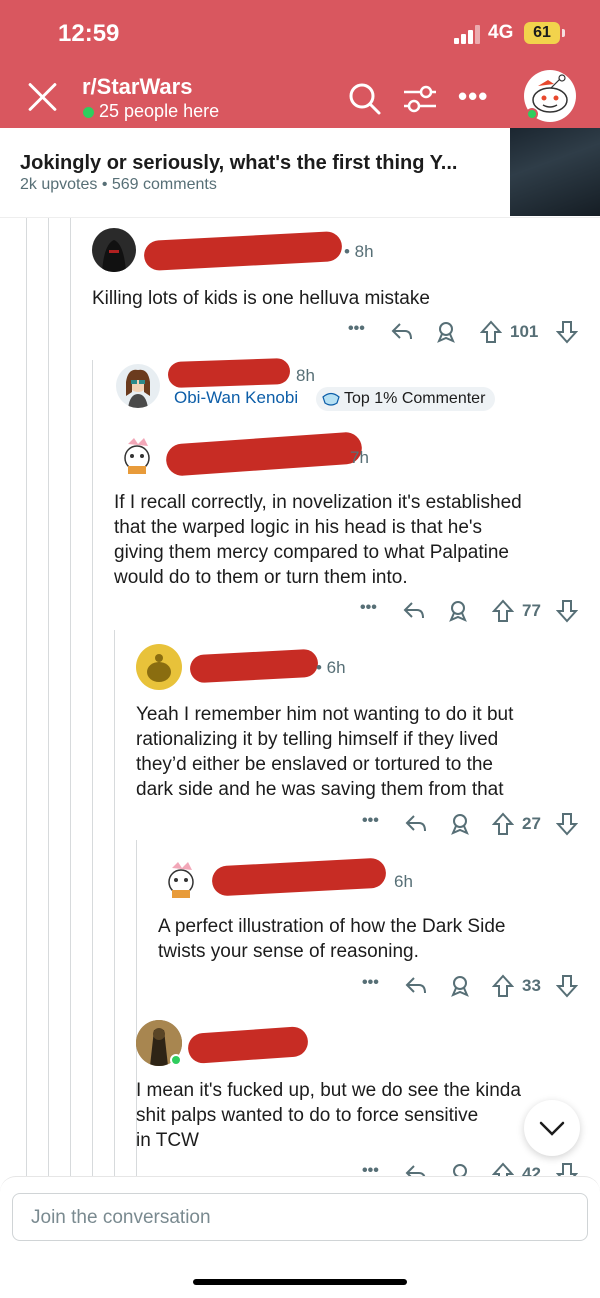  What do you see at coordinates (365, 99) in the screenshot?
I see `search-icon` at bounding box center [365, 99].